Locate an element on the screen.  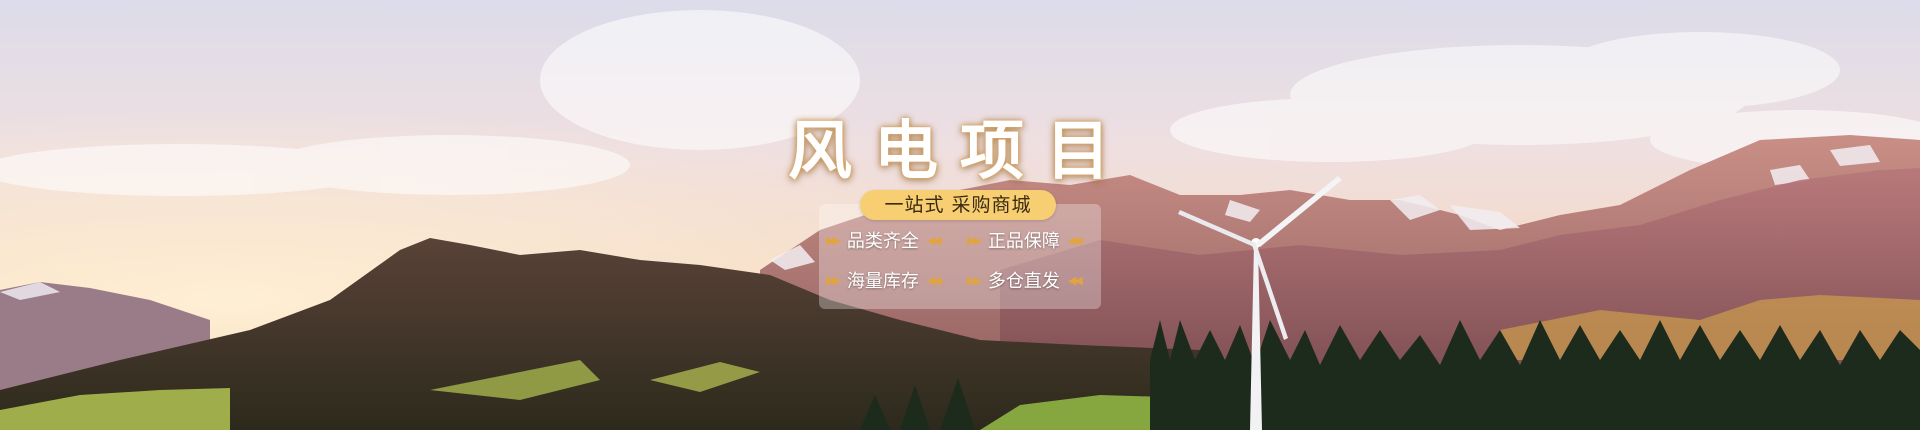
feature-item: ▶▶ 多仓直发 ◀◀ is located at coordinates (1025, 280).